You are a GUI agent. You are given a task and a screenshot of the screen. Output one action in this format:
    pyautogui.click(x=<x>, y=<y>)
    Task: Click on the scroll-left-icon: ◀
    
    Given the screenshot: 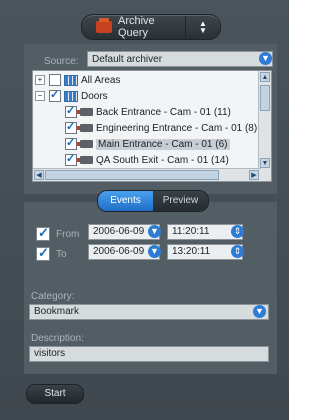 What is the action you would take?
    pyautogui.click(x=39, y=175)
    